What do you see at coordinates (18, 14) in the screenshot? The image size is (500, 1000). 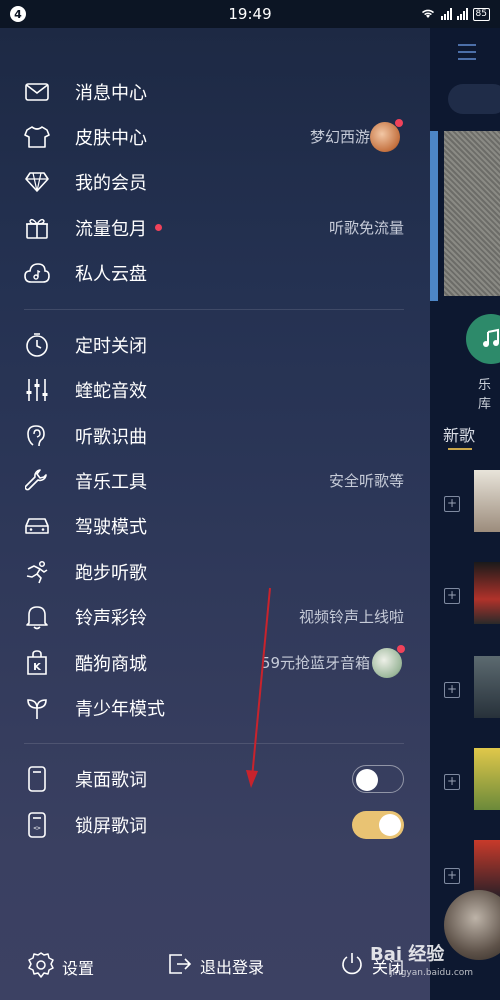 I see `notification-count-badge: 4` at bounding box center [18, 14].